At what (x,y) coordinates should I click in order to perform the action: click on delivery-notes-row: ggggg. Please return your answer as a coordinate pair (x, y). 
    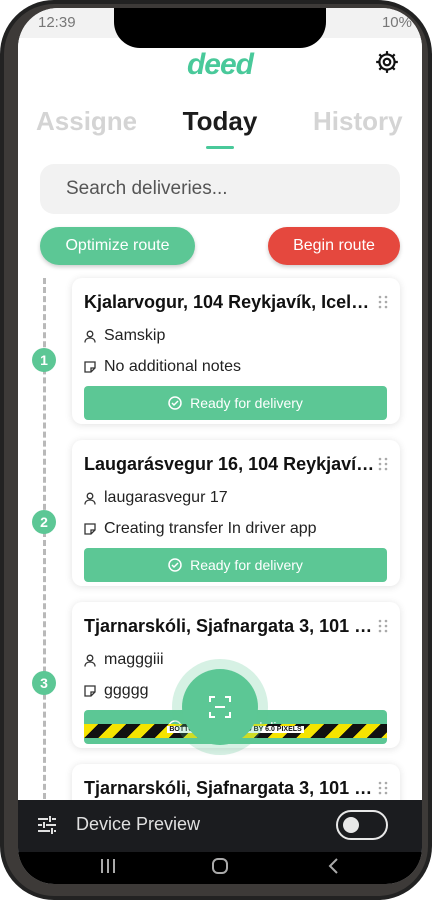
    Looking at the image, I should click on (116, 691).